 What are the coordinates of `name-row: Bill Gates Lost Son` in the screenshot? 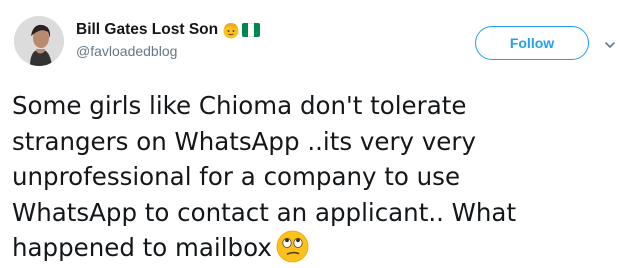 It's located at (168, 30).